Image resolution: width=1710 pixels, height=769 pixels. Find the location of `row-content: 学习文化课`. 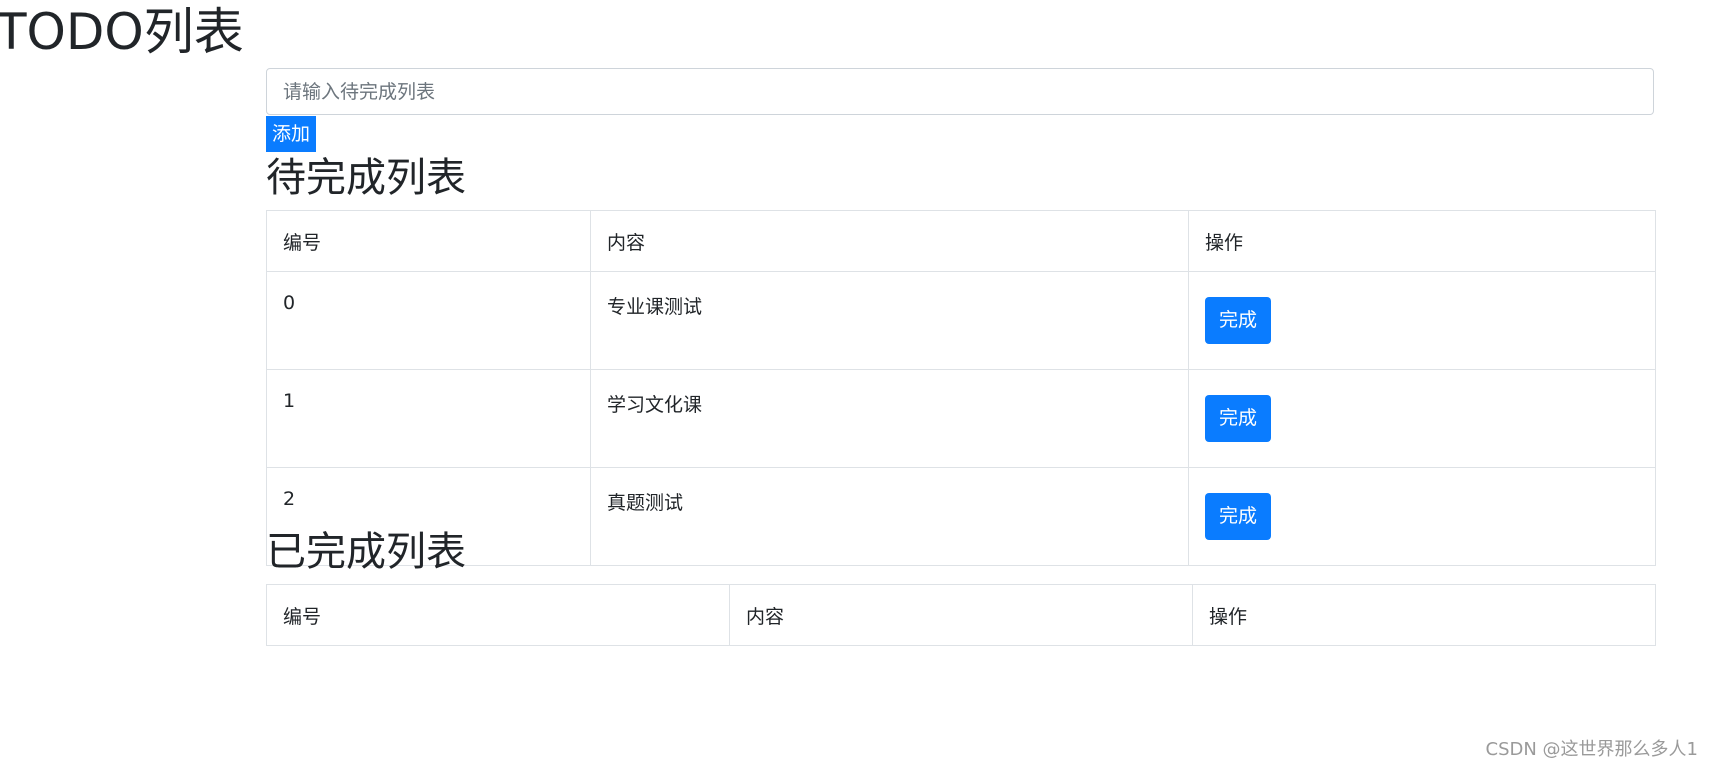

row-content: 学习文化课 is located at coordinates (889, 418).